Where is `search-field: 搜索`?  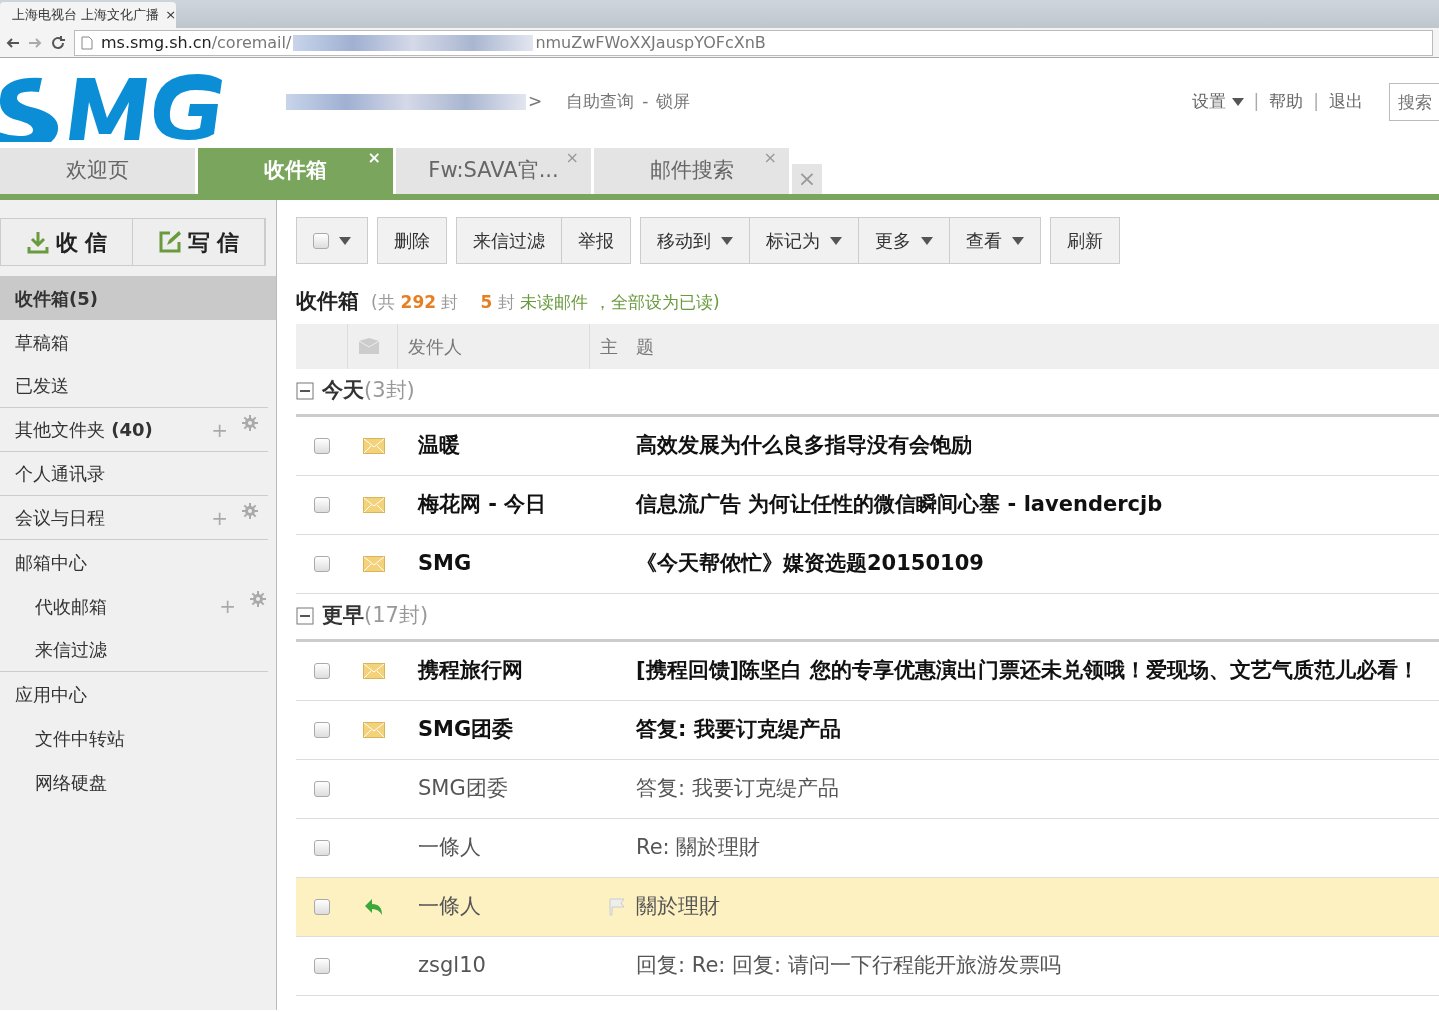
search-field: 搜索 is located at coordinates (1414, 102).